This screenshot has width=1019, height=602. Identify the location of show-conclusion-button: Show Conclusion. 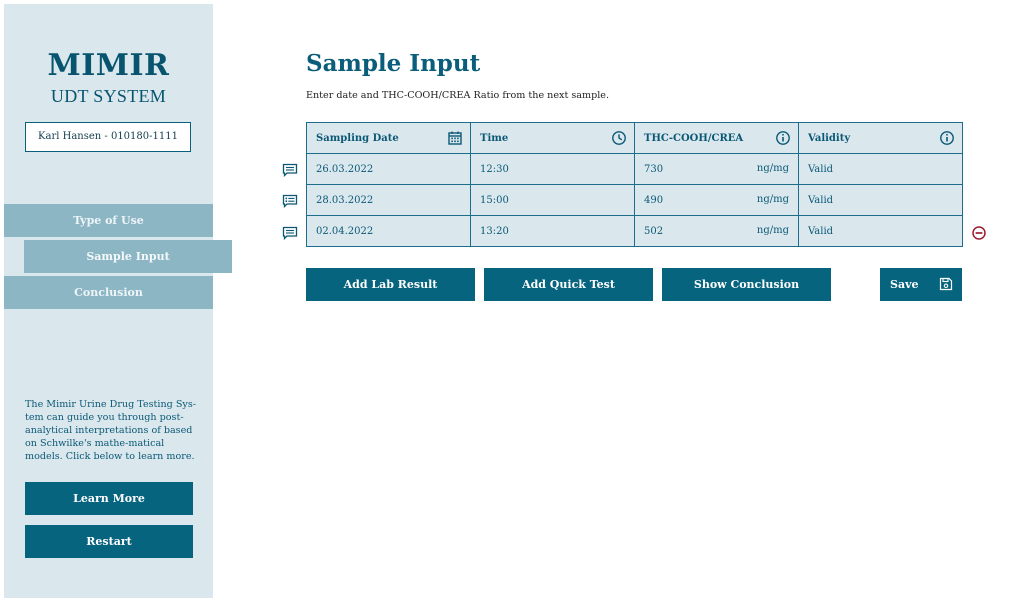
(746, 284).